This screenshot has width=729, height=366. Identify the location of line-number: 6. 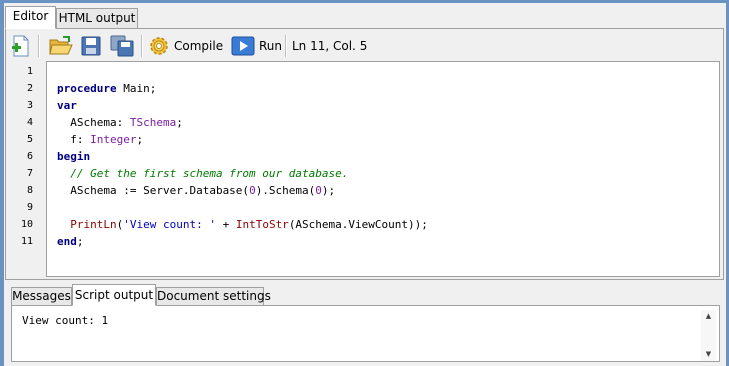
(29, 156).